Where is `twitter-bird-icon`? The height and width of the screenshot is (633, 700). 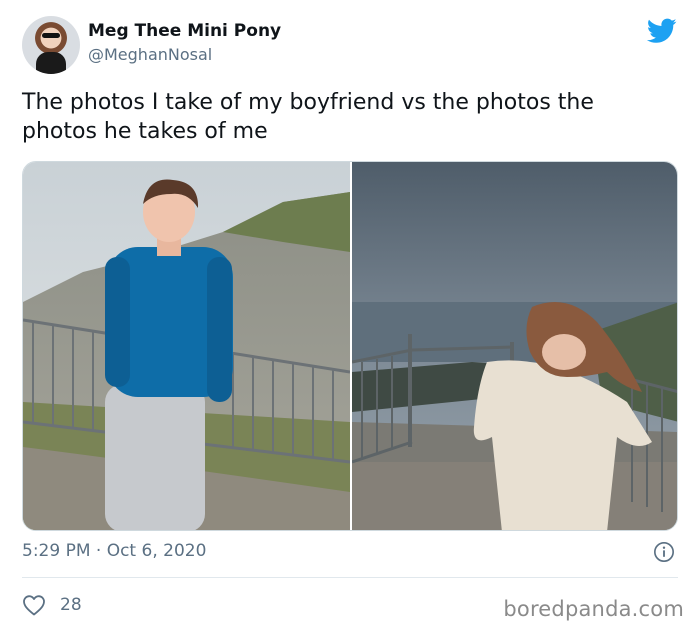
twitter-bird-icon is located at coordinates (662, 31).